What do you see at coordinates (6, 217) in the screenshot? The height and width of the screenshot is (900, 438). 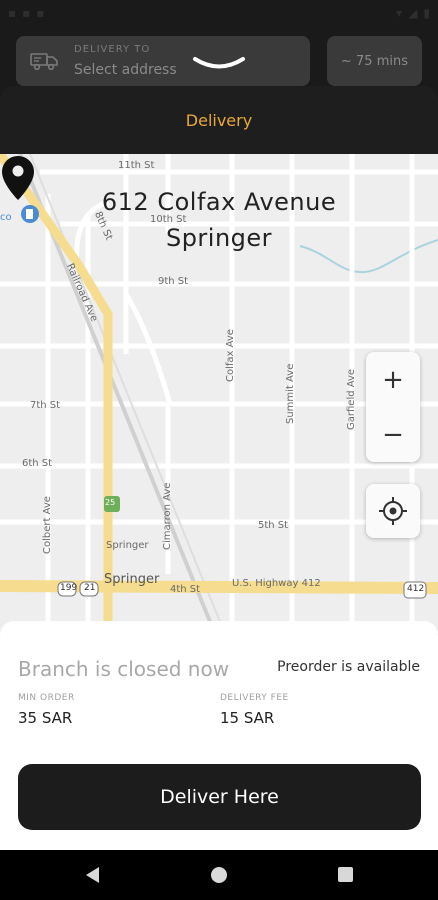 I see `poi-label: co` at bounding box center [6, 217].